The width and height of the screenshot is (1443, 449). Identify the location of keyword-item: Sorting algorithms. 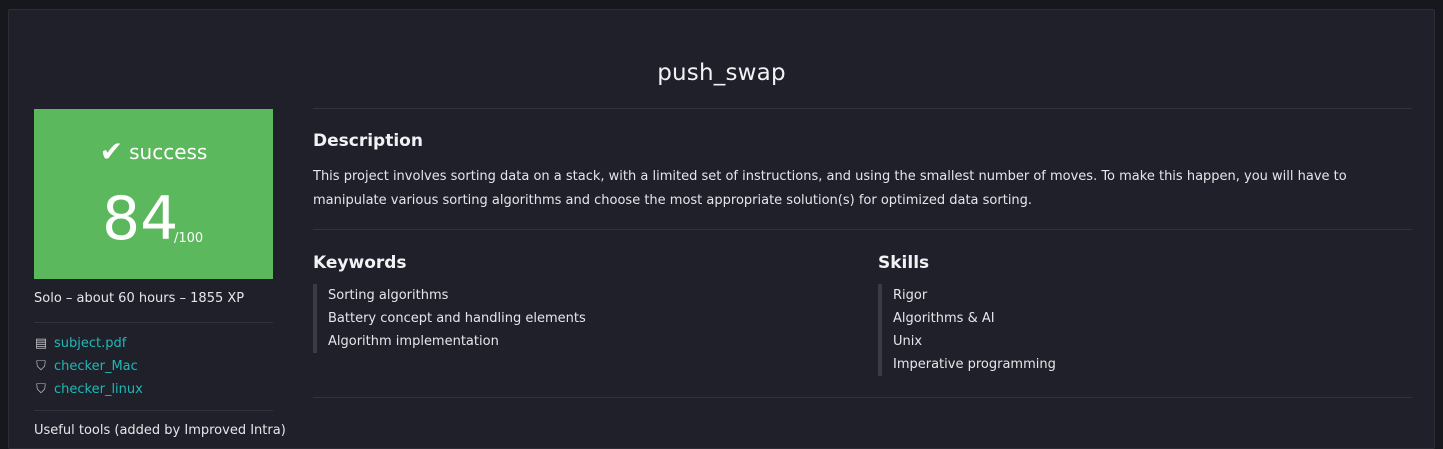
(388, 295).